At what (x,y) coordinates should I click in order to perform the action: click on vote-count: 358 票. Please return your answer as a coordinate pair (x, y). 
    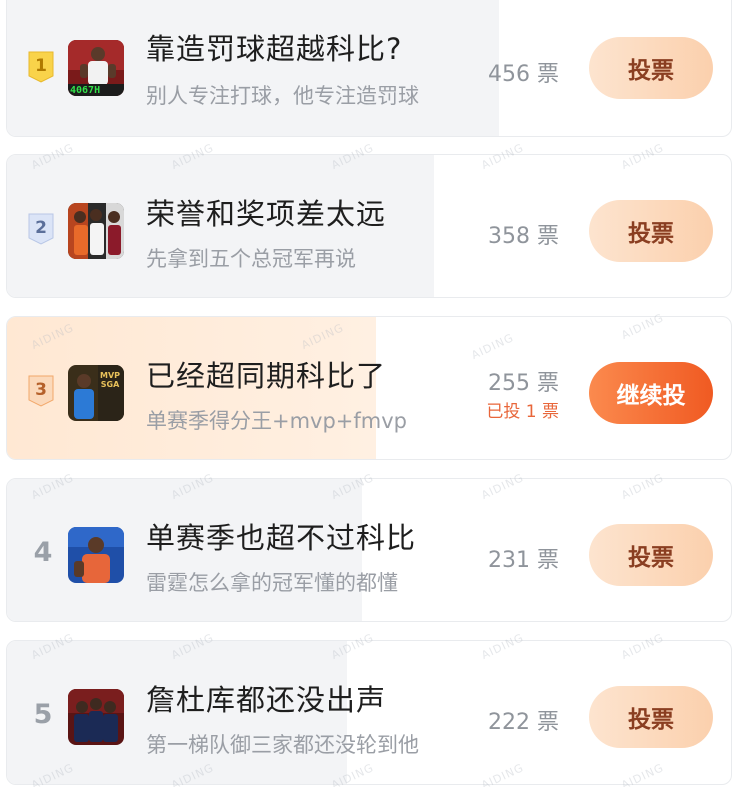
    Looking at the image, I should click on (523, 236).